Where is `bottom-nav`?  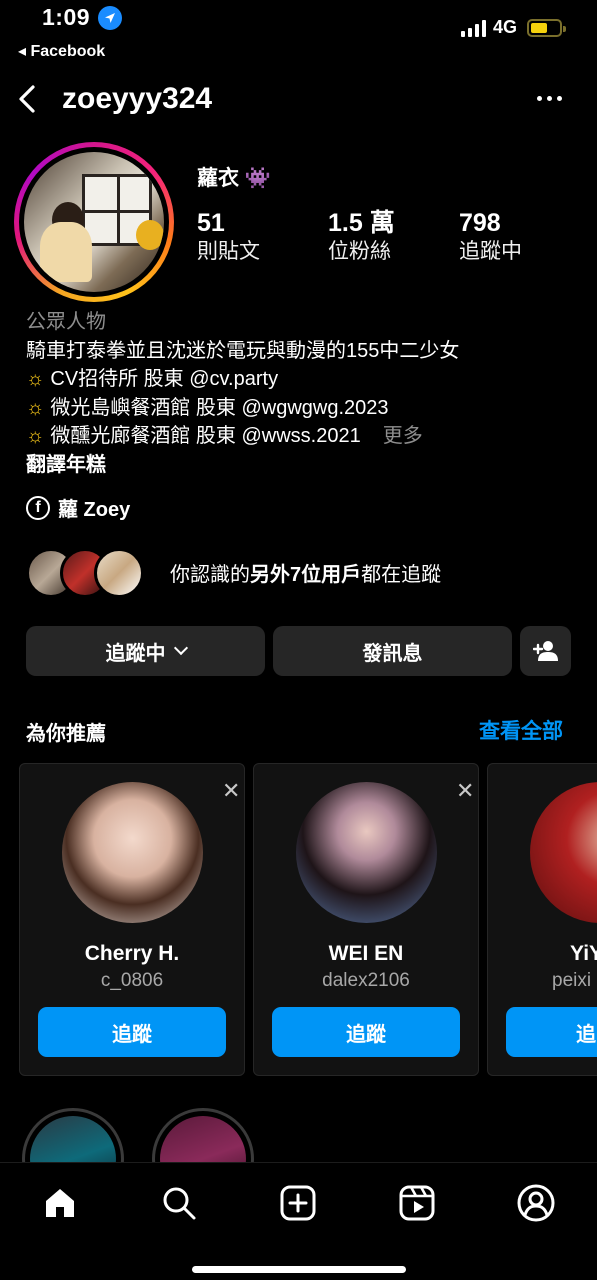 bottom-nav is located at coordinates (298, 1221).